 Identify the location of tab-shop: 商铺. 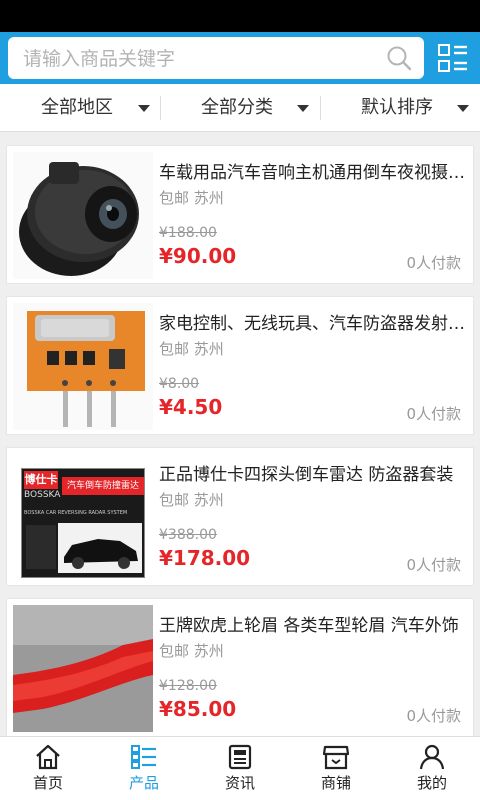
(336, 768).